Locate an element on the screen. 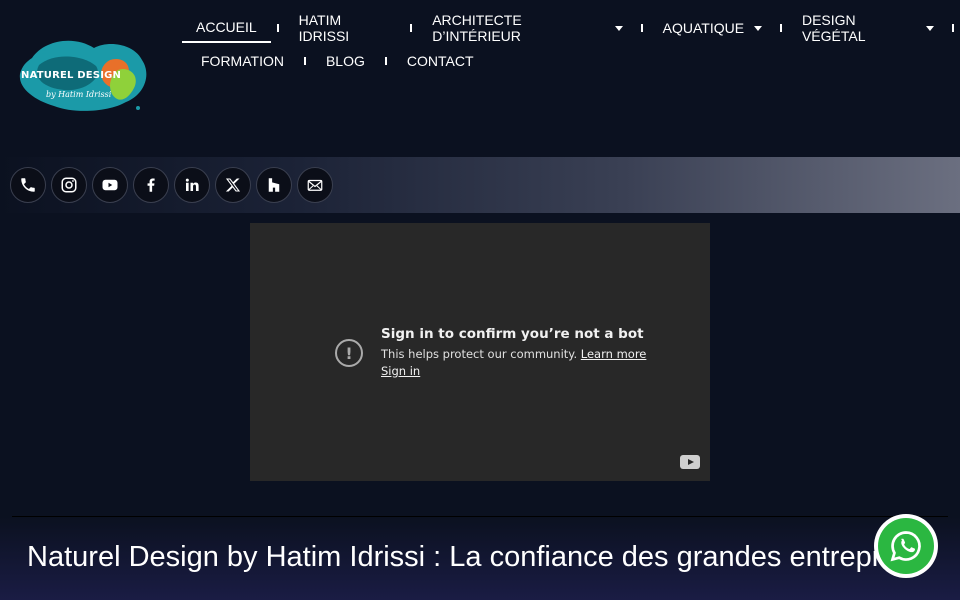  main-nav-row-2: FORMATION BLOG CONTACT is located at coordinates (337, 61).